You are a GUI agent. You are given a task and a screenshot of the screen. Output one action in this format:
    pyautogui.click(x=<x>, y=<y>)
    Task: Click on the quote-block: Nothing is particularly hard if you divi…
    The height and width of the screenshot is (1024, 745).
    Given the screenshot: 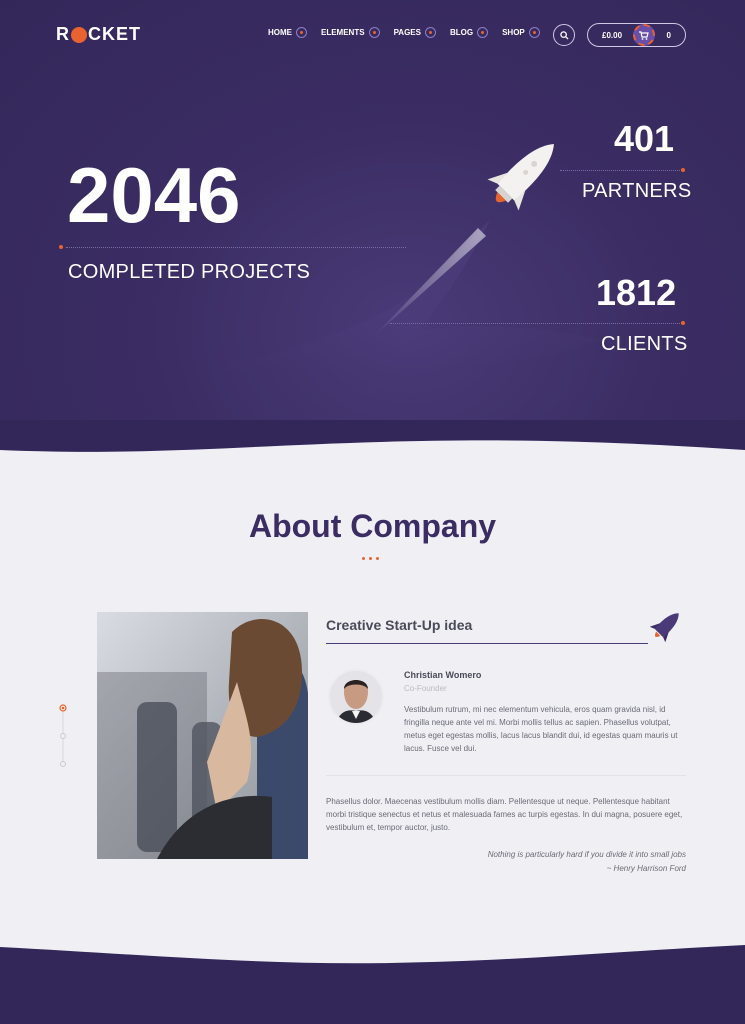 What is the action you would take?
    pyautogui.click(x=587, y=862)
    